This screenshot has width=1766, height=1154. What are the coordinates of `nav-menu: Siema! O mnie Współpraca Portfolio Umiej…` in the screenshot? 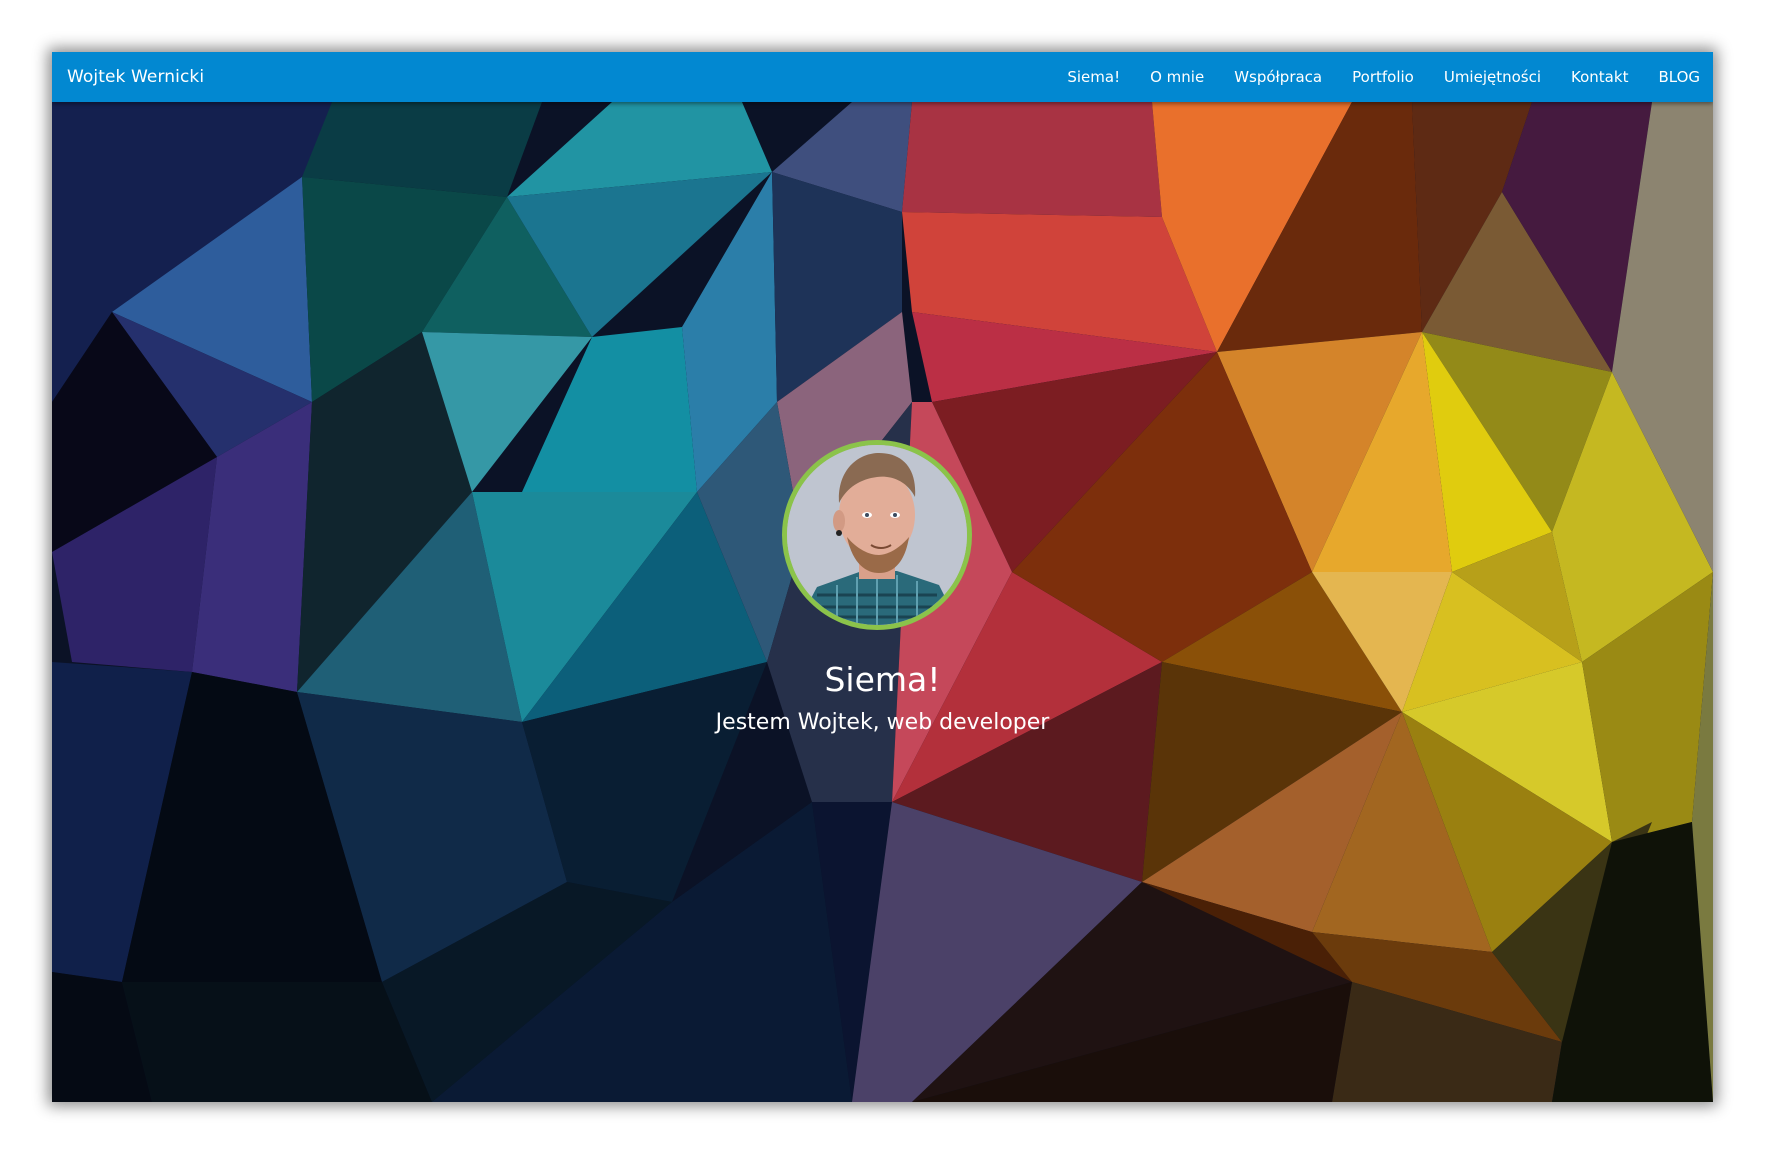 It's located at (1375, 77).